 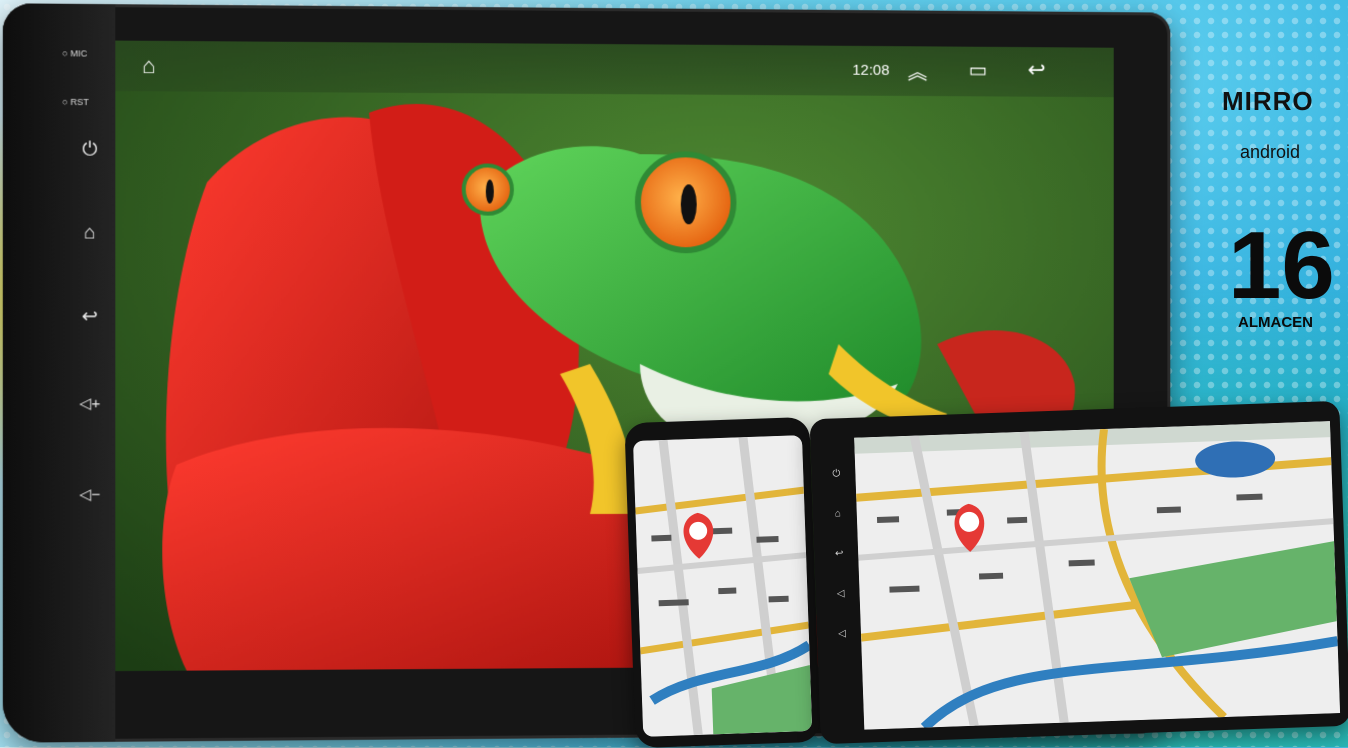 I want to click on home-icon: ⌂, so click(x=89, y=233).